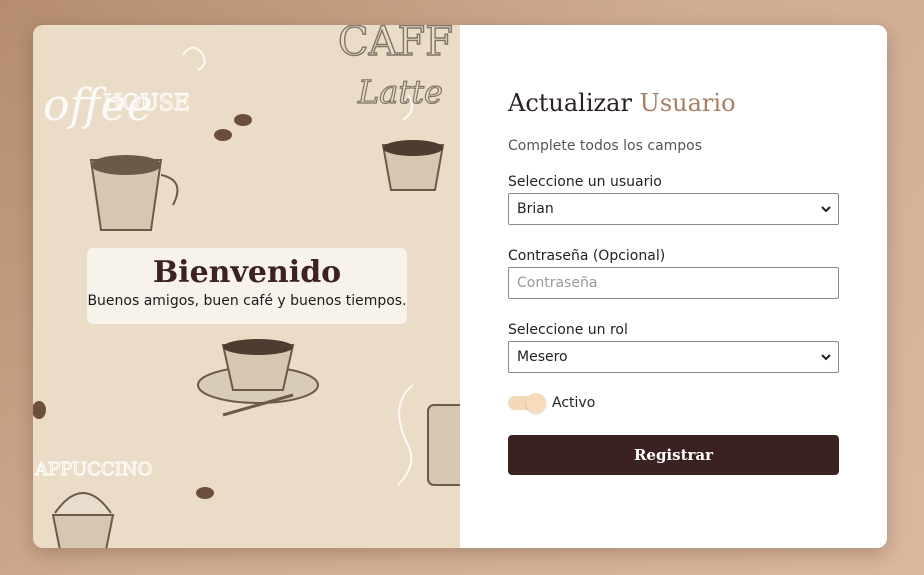 The width and height of the screenshot is (924, 575). I want to click on form-subtitle: Complete todos los campos, so click(605, 146).